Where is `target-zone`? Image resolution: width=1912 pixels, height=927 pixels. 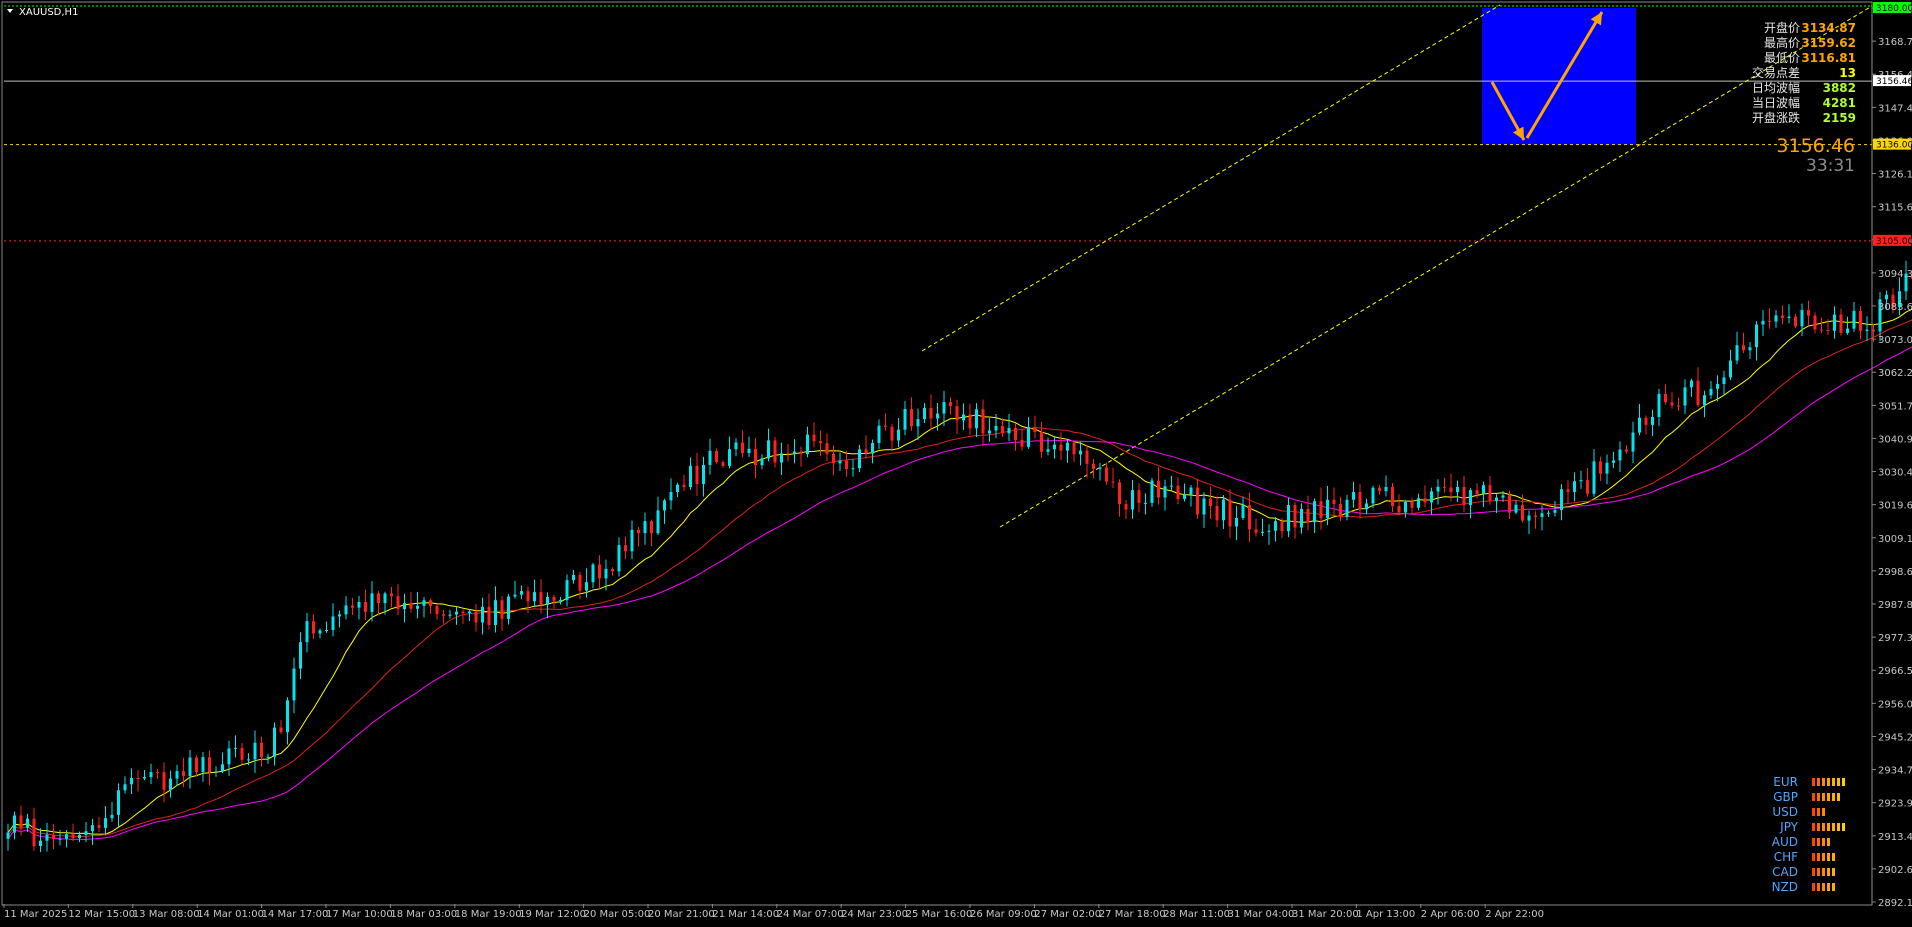 target-zone is located at coordinates (1559, 76).